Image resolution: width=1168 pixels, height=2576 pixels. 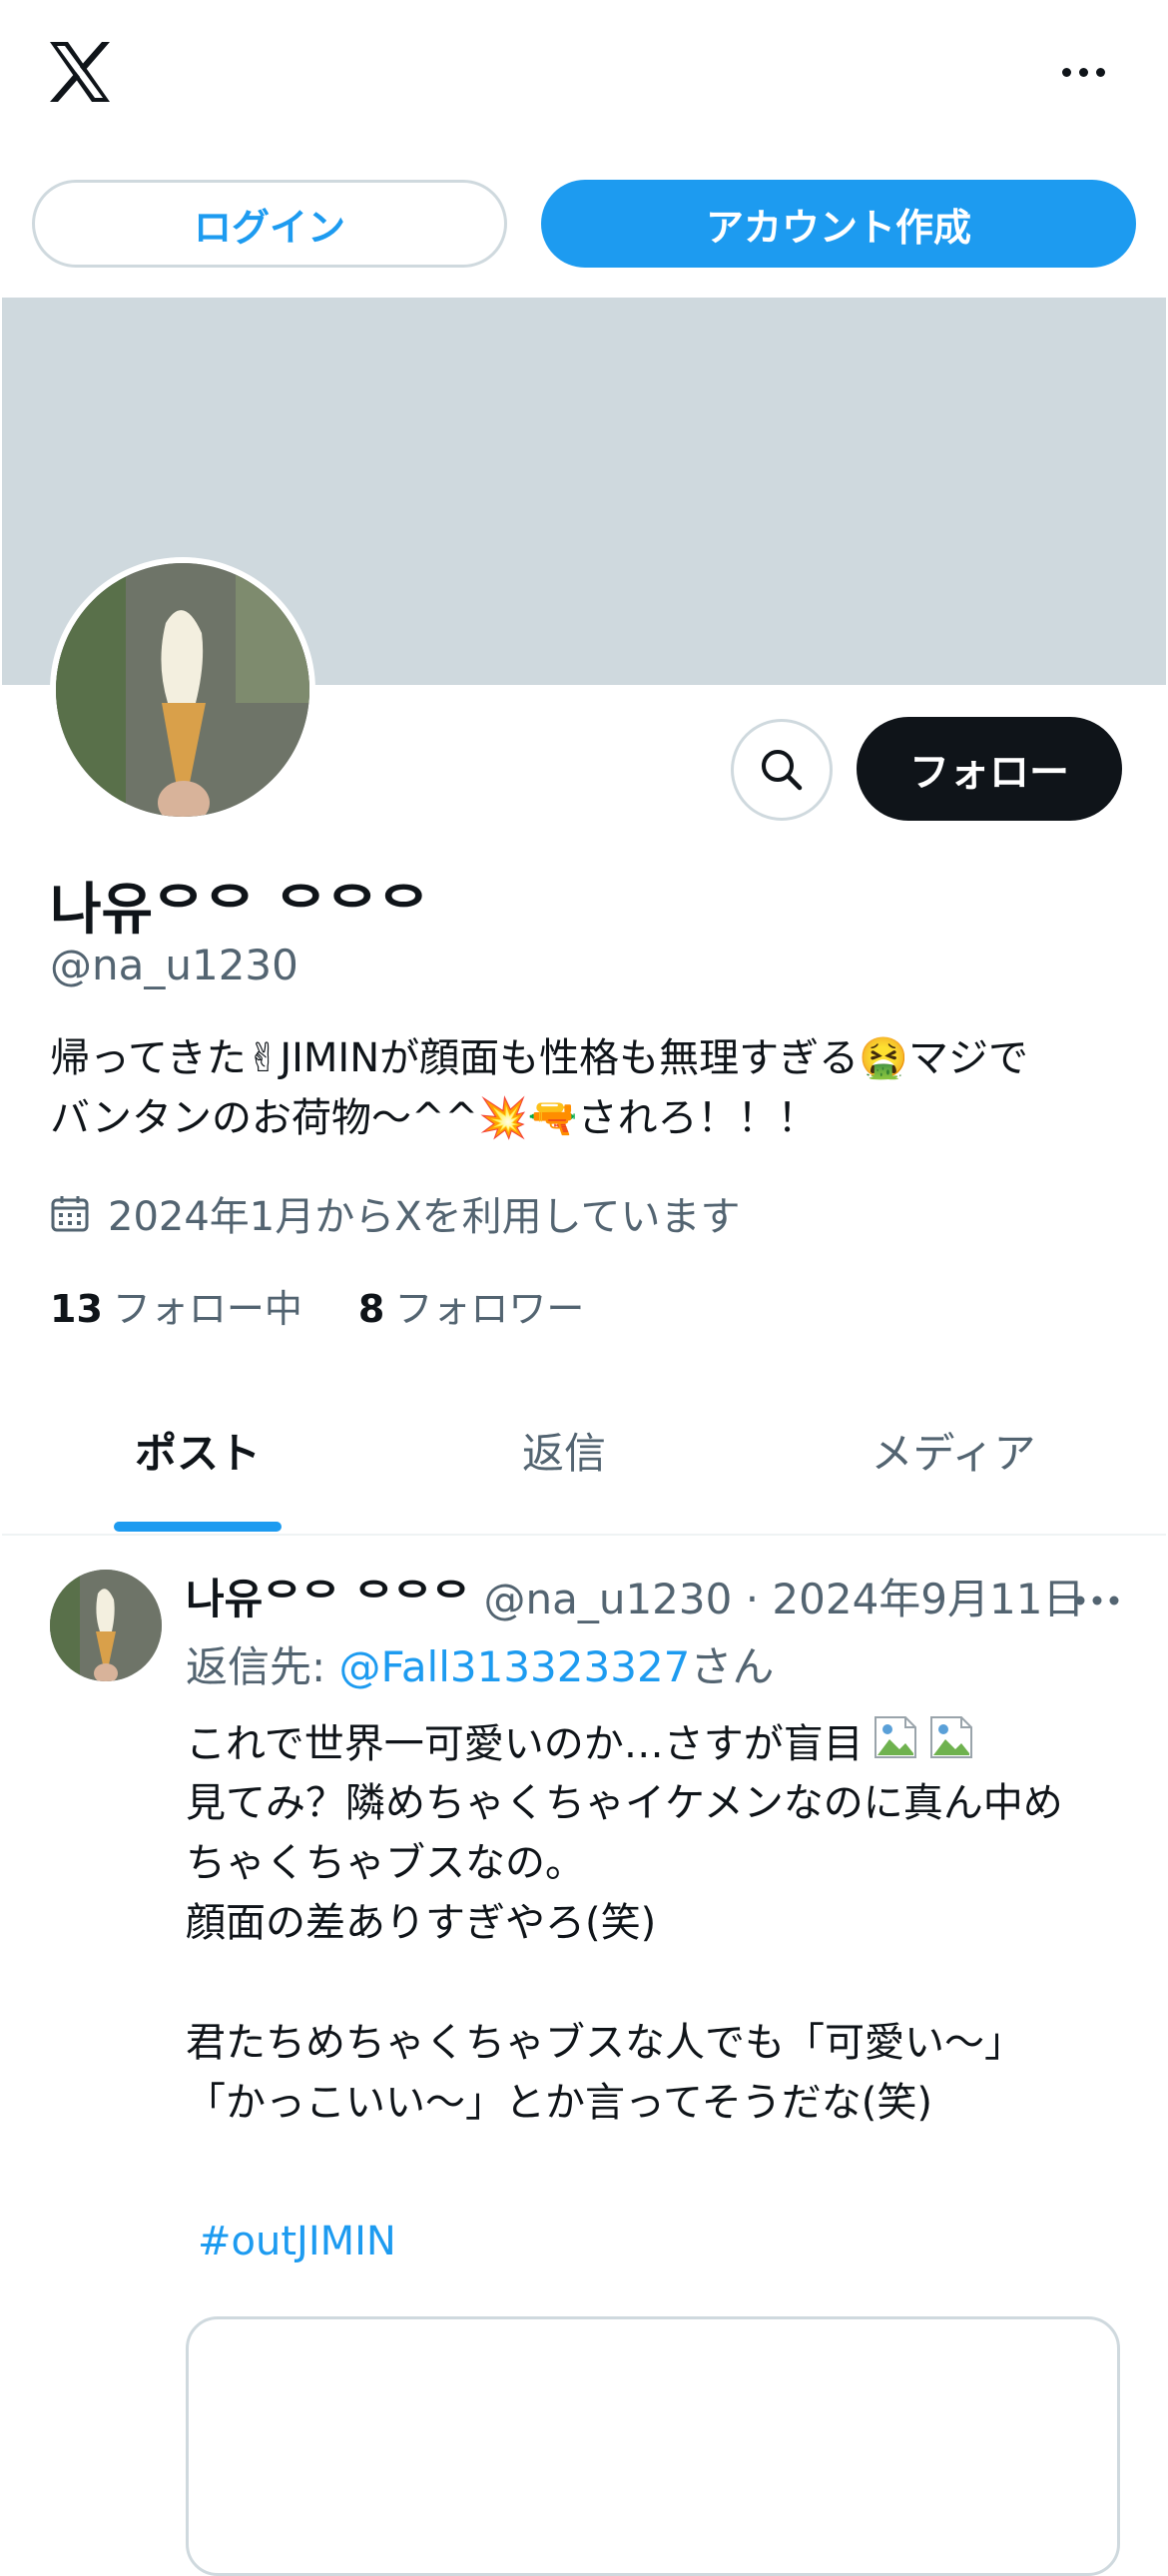 I want to click on login-button: ログイン, so click(x=269, y=224).